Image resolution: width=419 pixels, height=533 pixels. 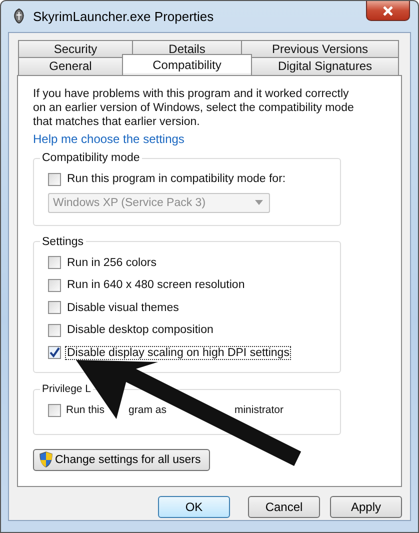 What do you see at coordinates (85, 410) in the screenshot?
I see `checkbox-label: Run this` at bounding box center [85, 410].